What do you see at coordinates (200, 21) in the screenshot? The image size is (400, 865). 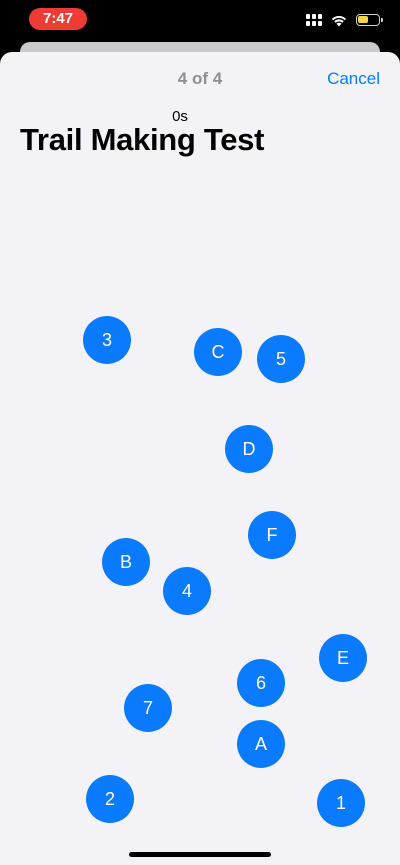 I see `status-bar: 7:47` at bounding box center [200, 21].